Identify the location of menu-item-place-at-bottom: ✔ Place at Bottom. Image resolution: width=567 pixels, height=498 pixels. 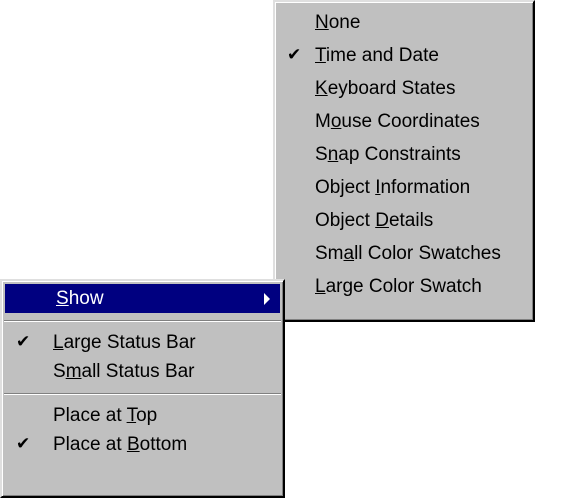
(142, 444).